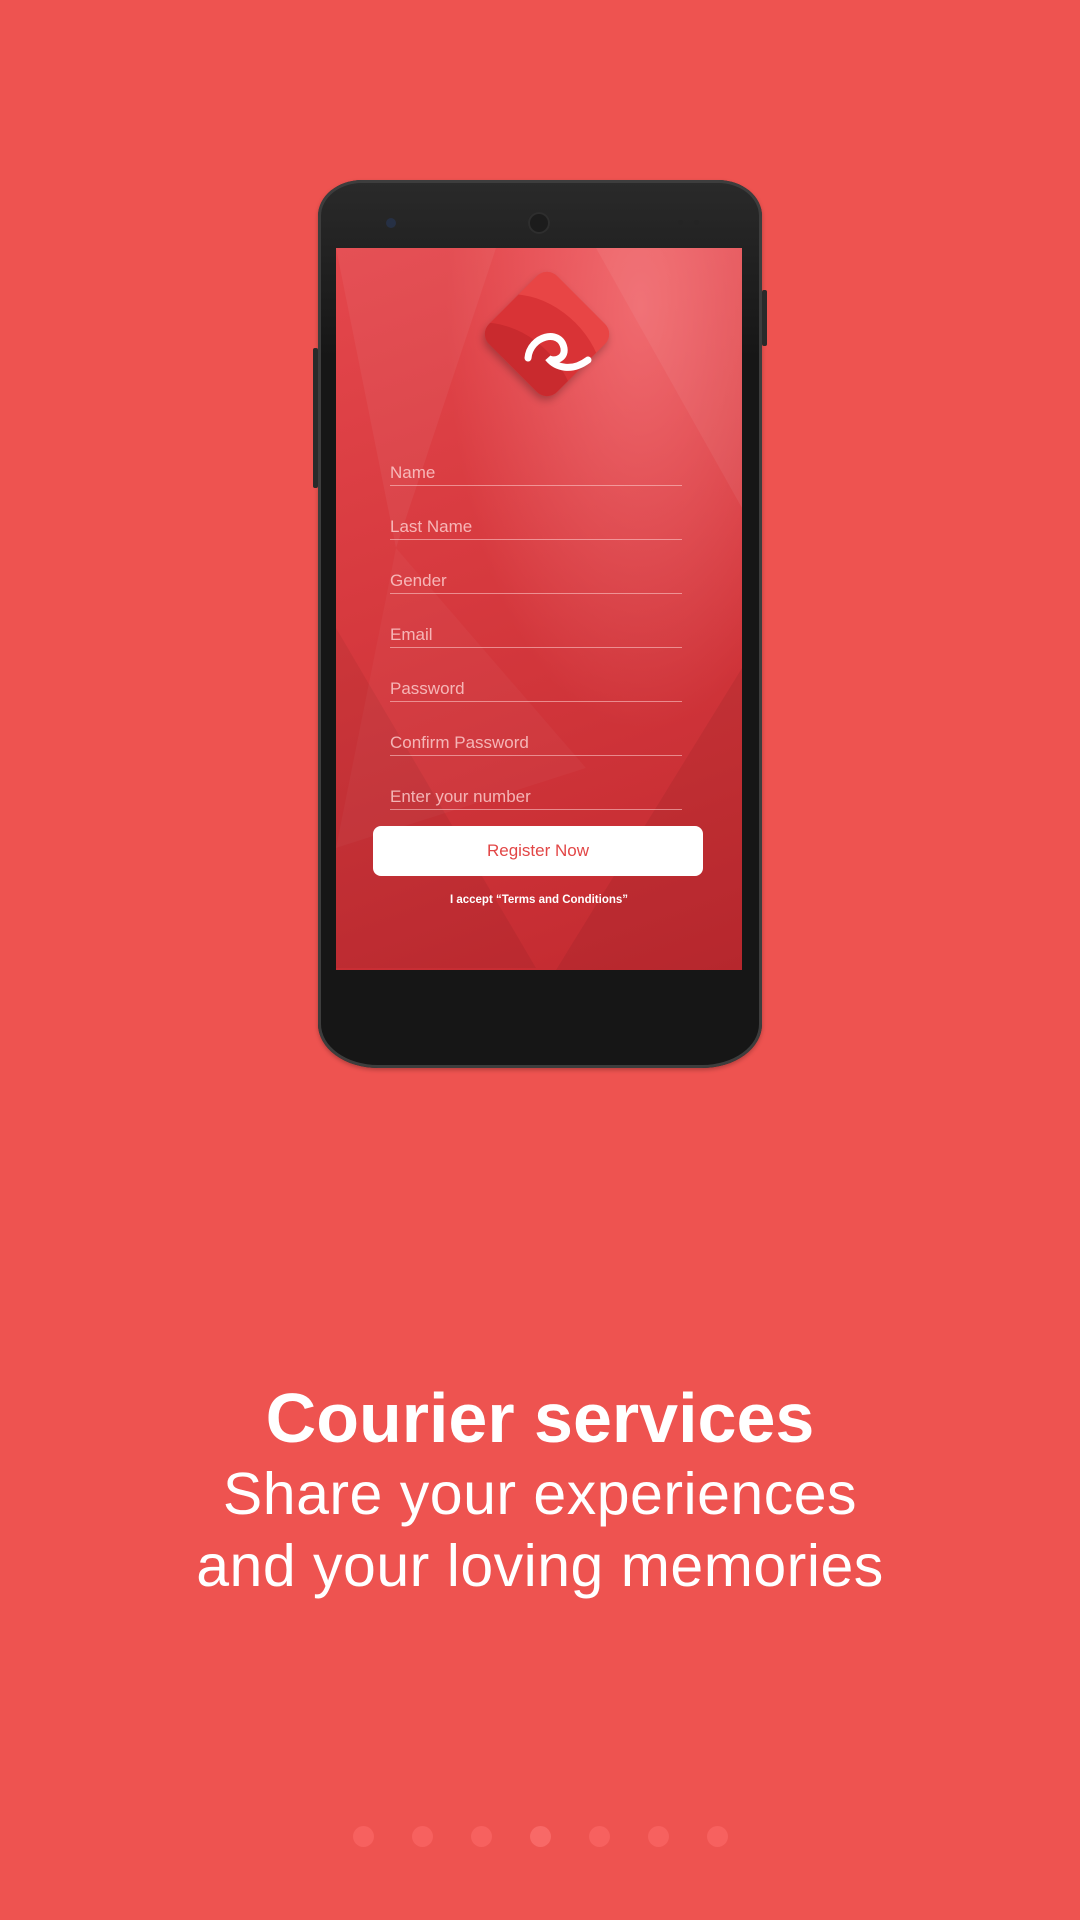  I want to click on email-input, so click(536, 635).